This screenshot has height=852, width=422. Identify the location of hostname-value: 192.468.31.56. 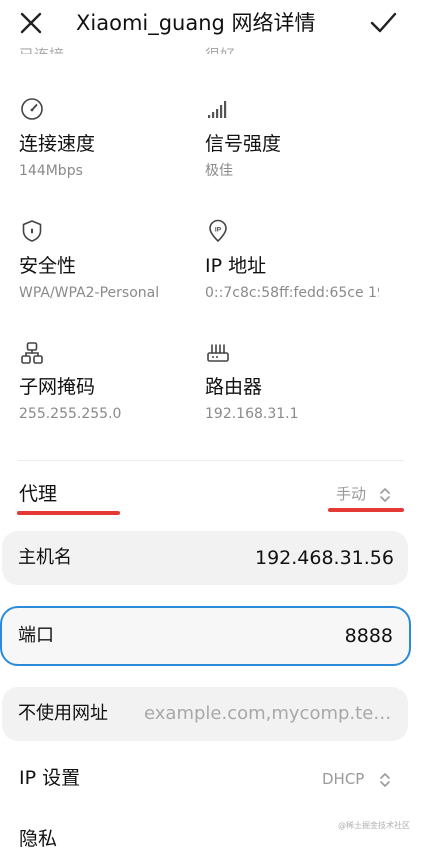
(324, 558).